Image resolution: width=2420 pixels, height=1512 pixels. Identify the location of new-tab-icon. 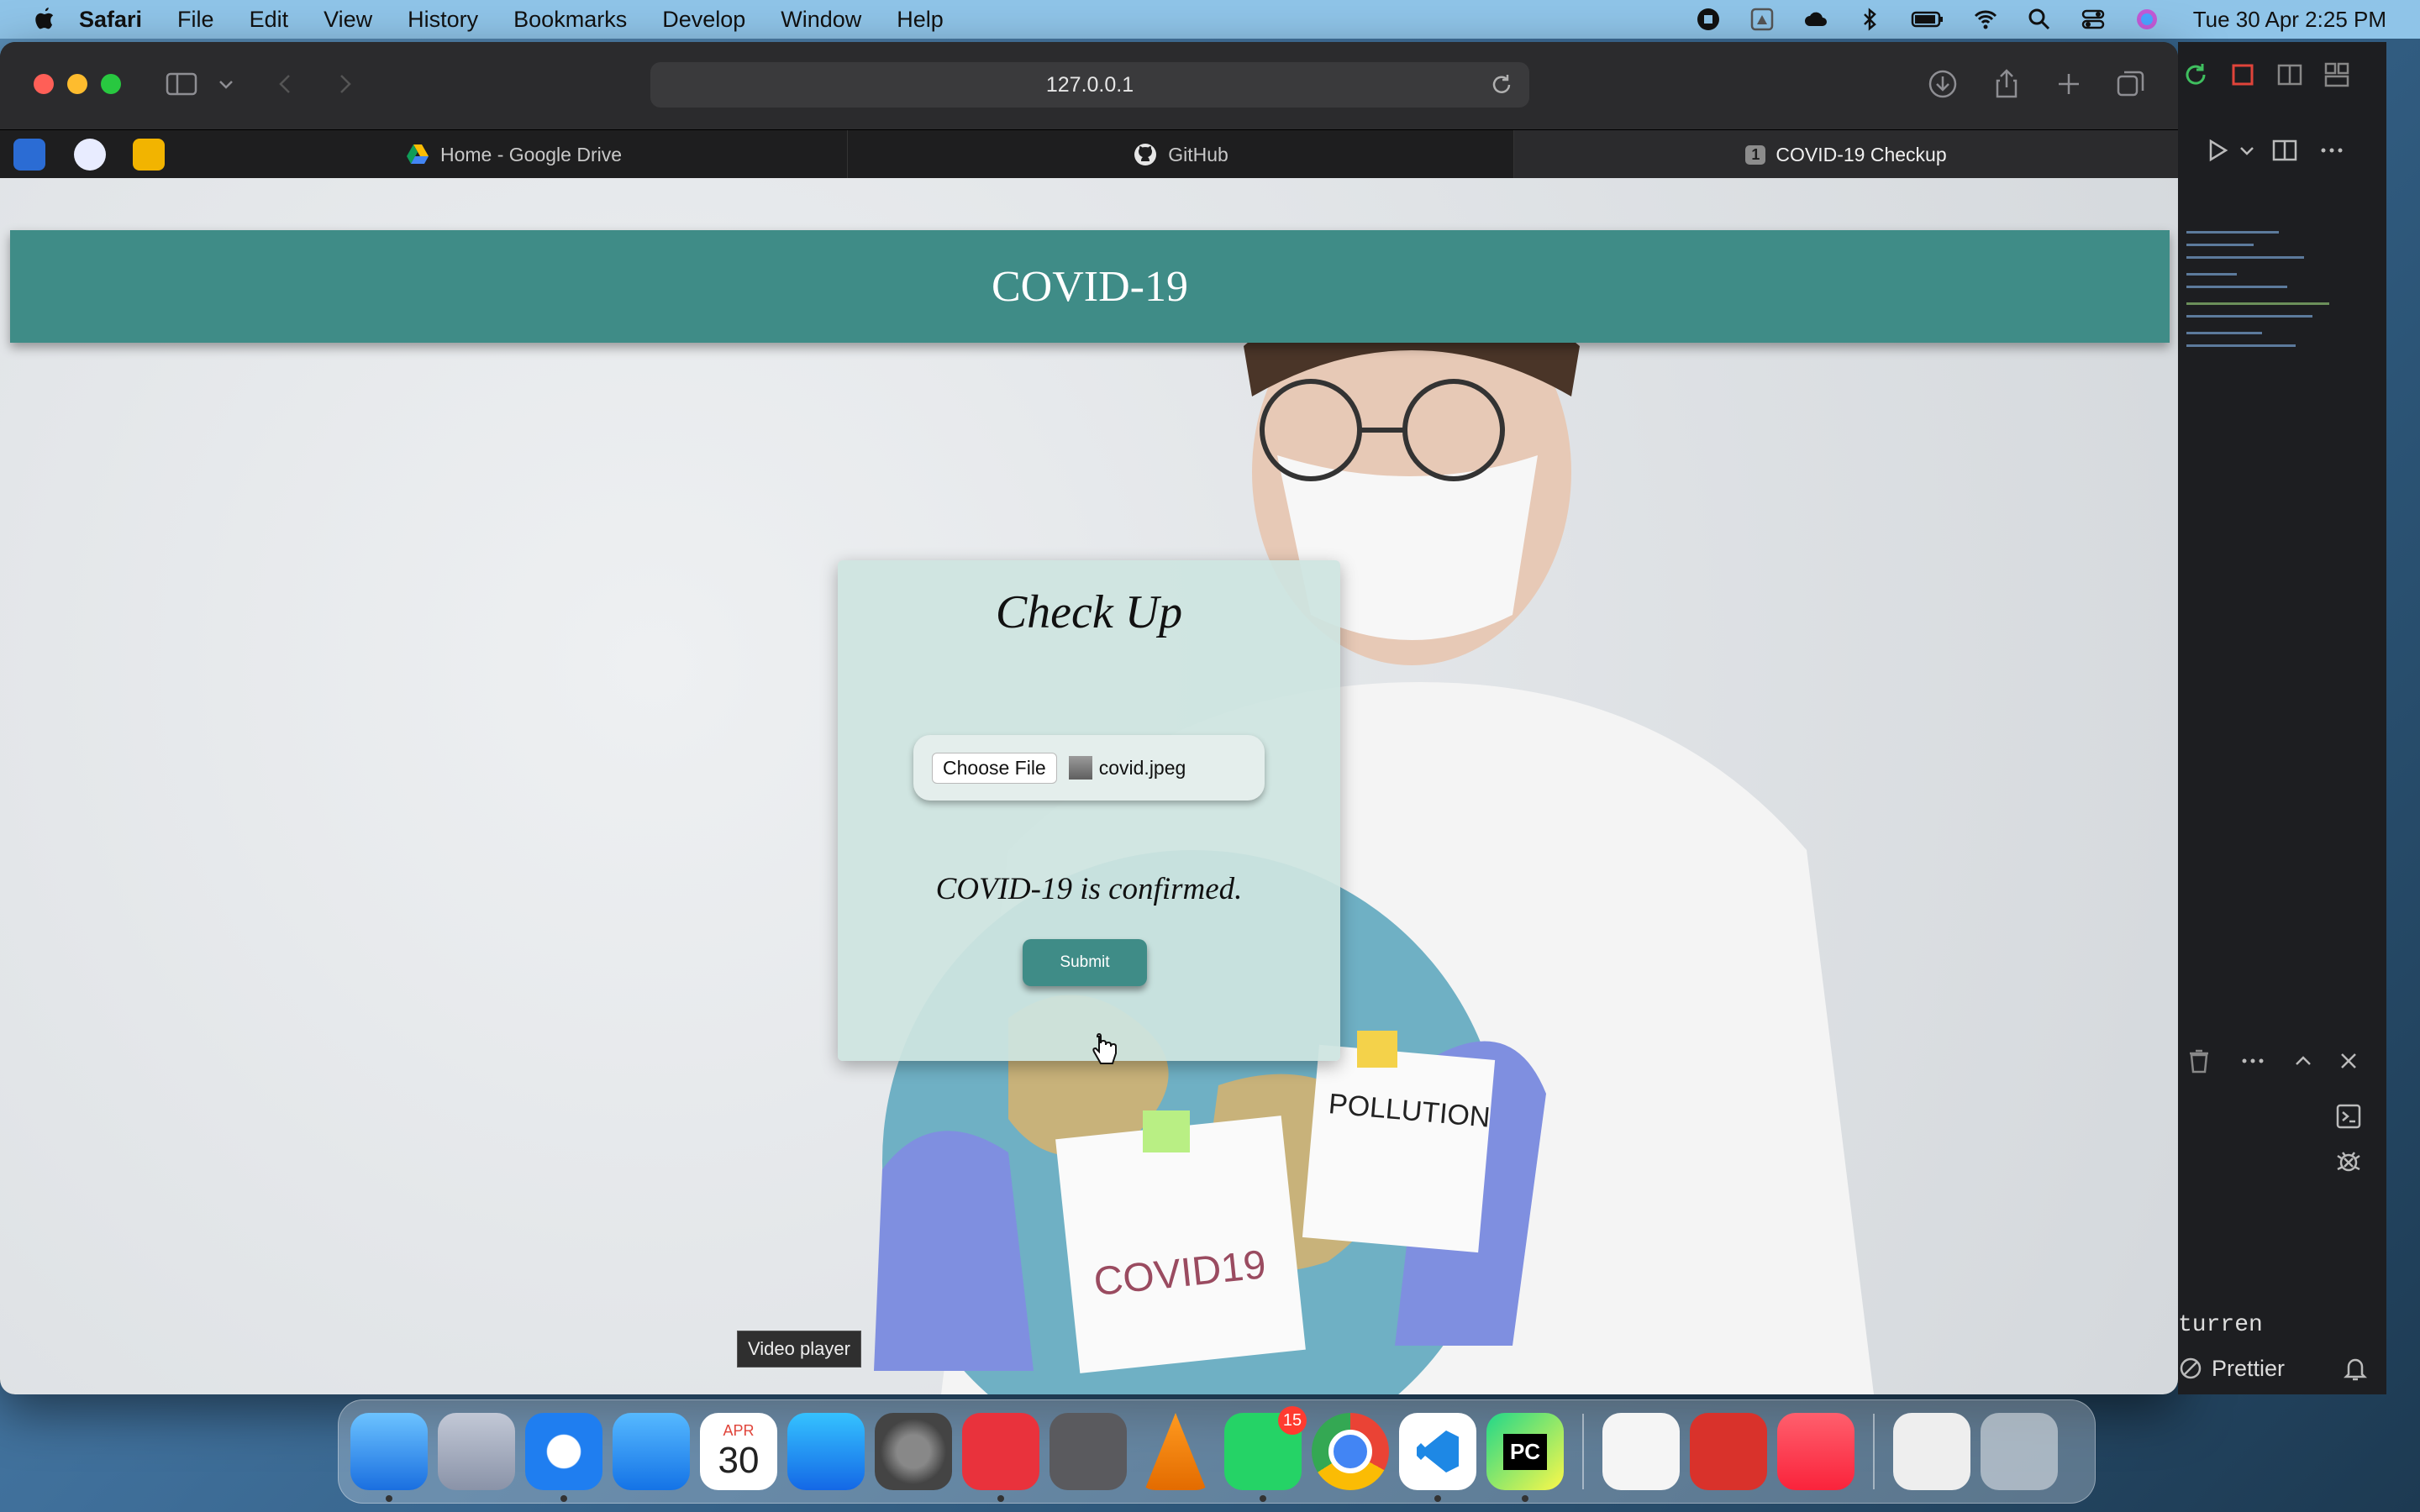
(2069, 84).